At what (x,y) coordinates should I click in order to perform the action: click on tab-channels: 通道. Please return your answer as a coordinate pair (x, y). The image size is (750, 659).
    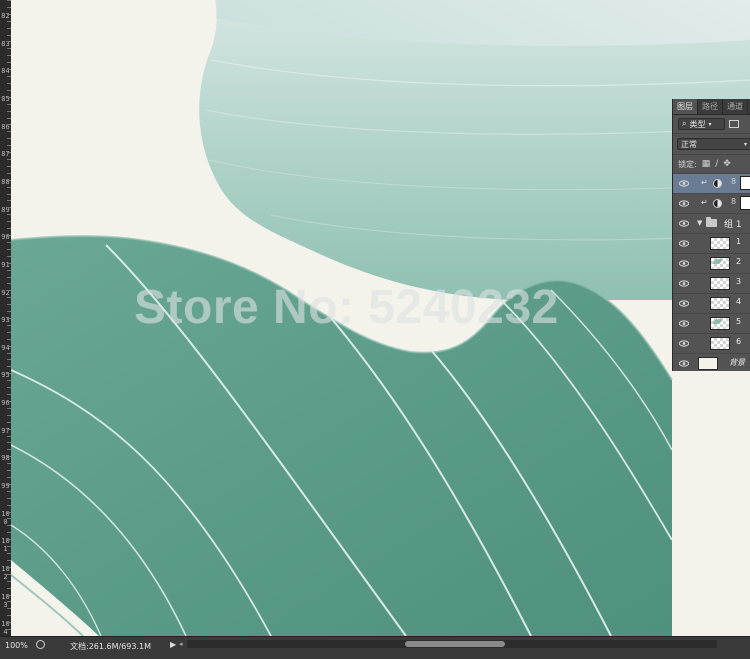
    Looking at the image, I should click on (735, 106).